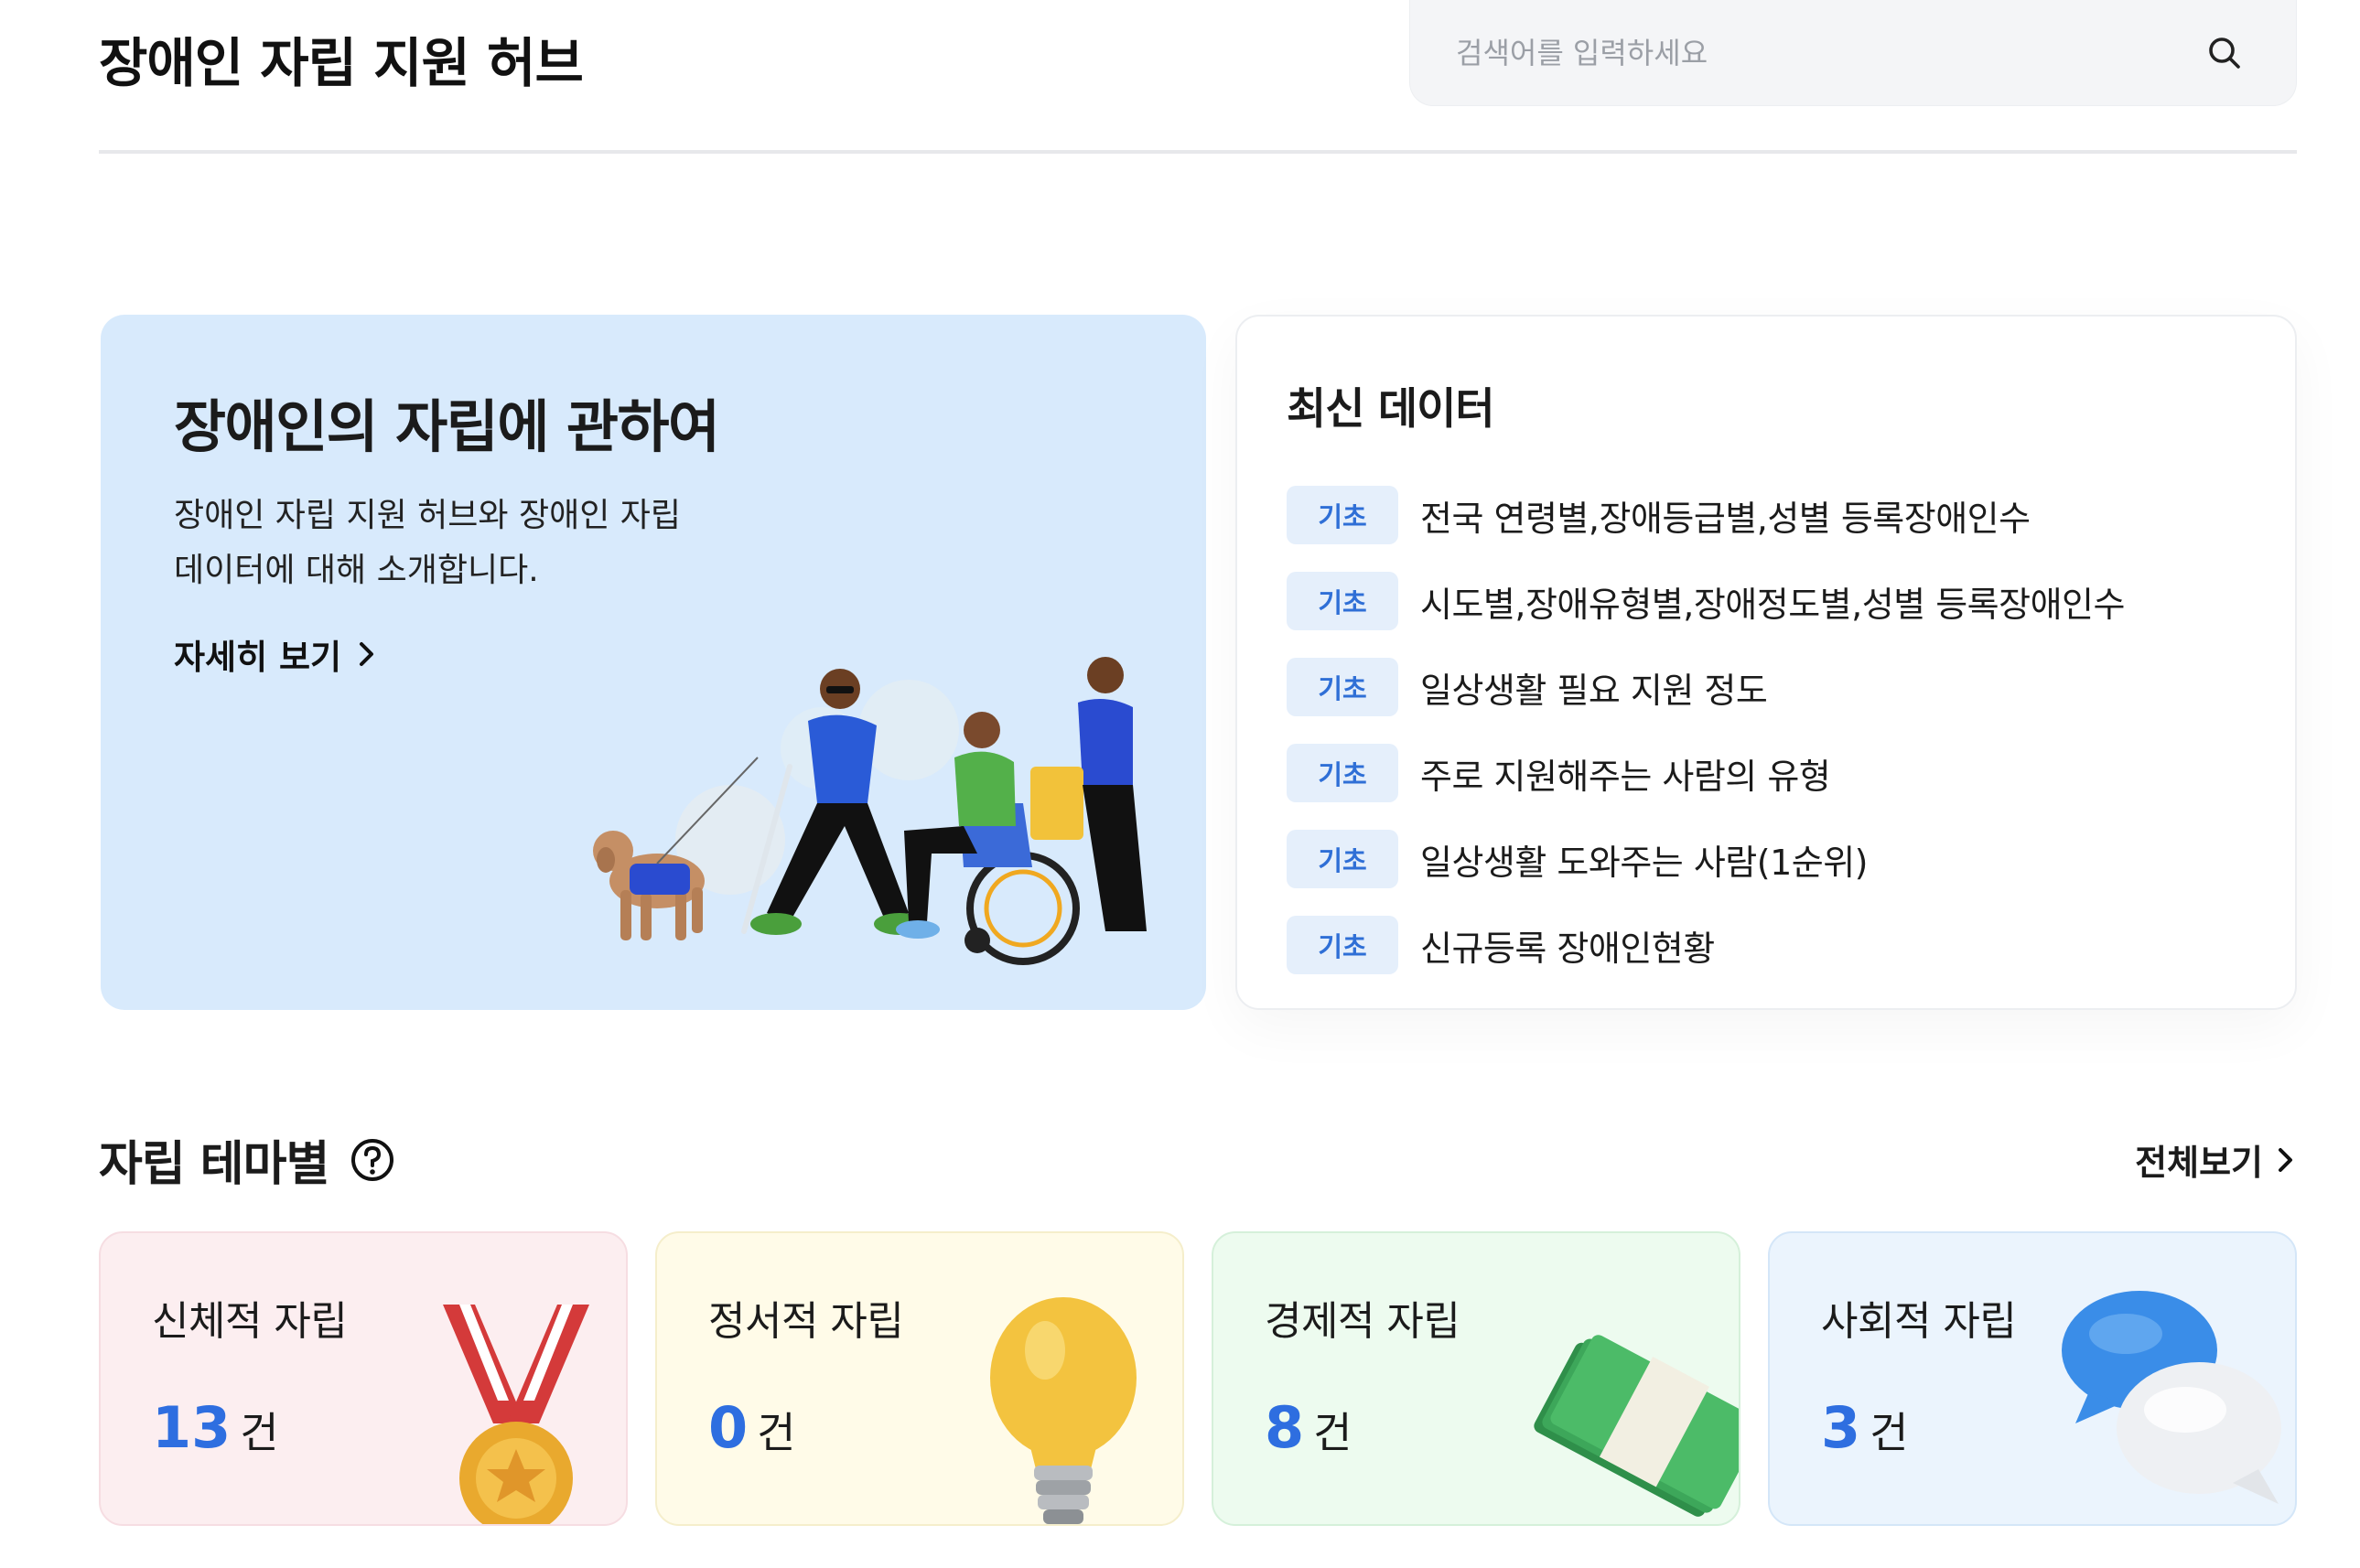  Describe the element at coordinates (1827, 52) in the screenshot. I see `search-input` at that location.